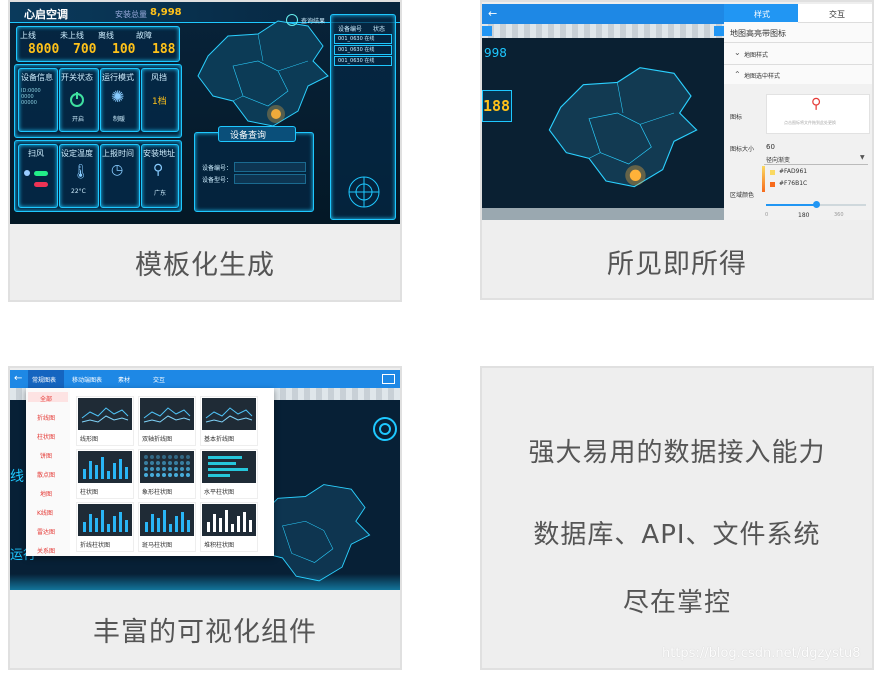 This screenshot has width=880, height=676. Describe the element at coordinates (737, 52) in the screenshot. I see `chevron-down-icon: ⌄` at that location.